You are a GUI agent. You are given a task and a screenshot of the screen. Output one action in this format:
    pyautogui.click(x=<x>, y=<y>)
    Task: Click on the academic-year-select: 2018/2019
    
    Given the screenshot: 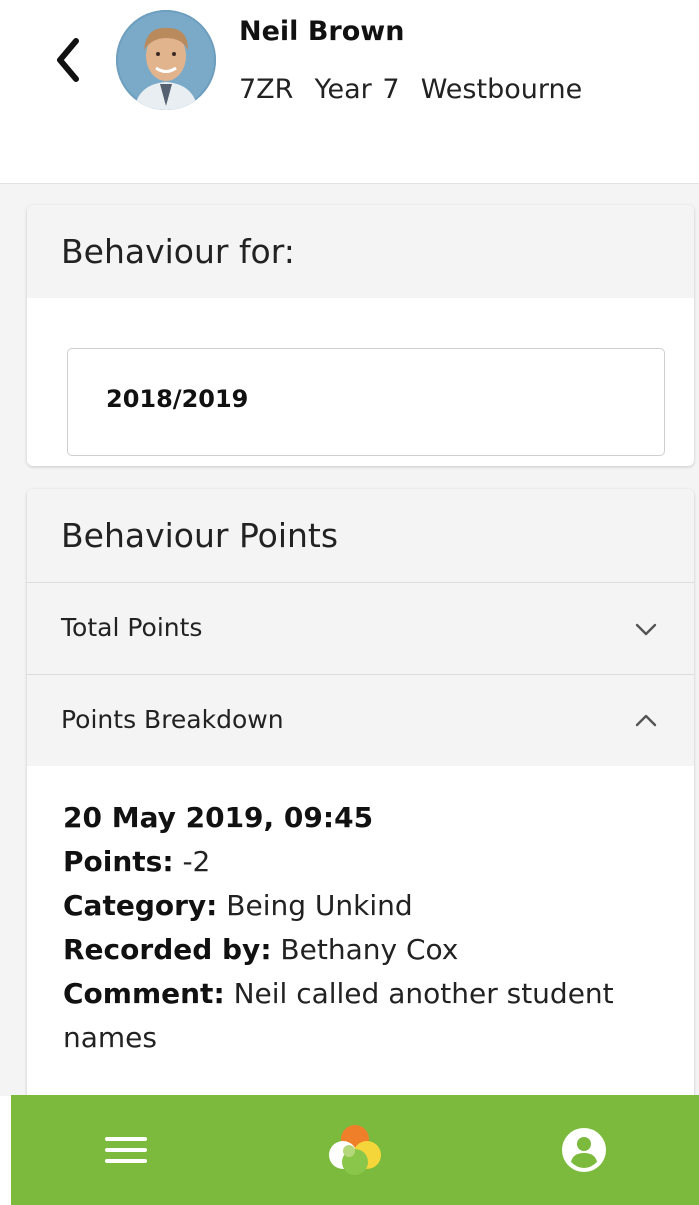 What is the action you would take?
    pyautogui.click(x=366, y=402)
    